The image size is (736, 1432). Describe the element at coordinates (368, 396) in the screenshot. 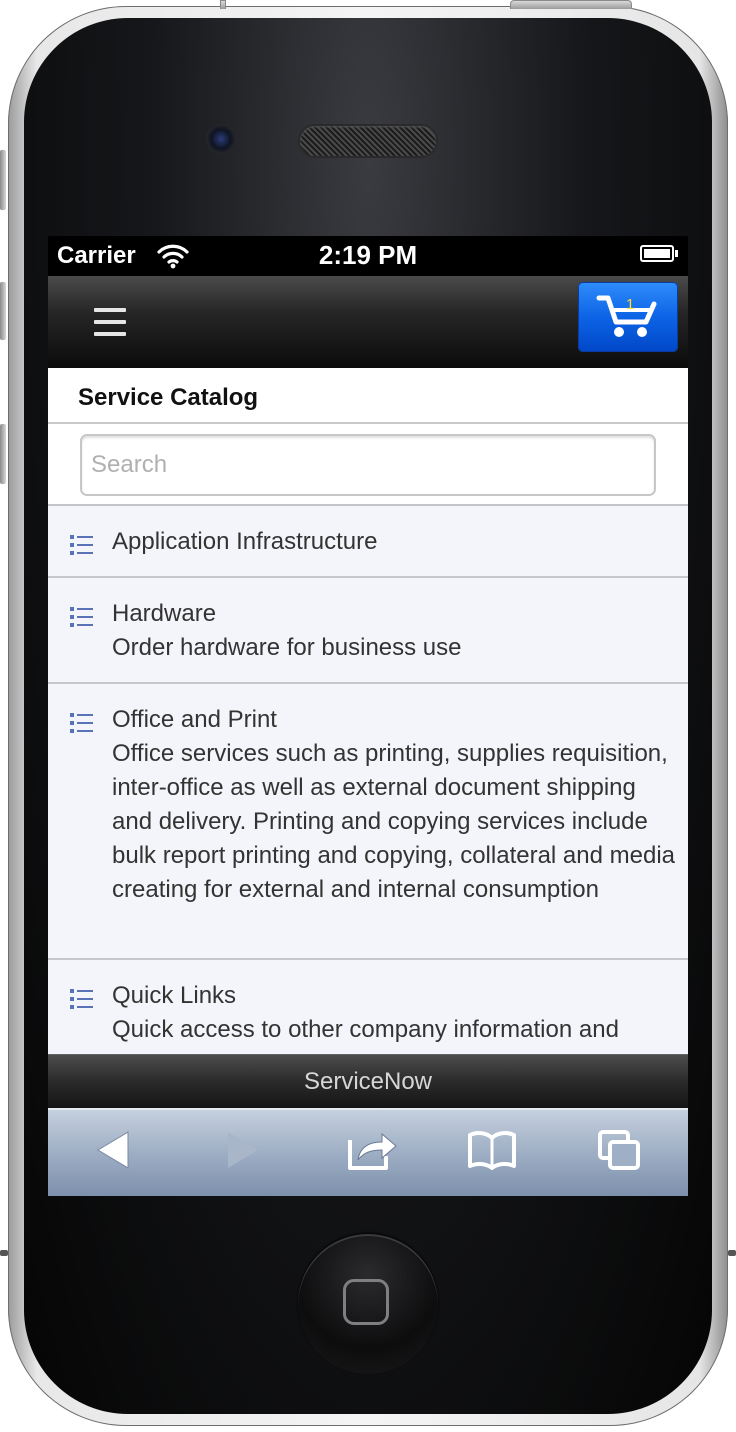

I see `page-header: Service Catalog` at that location.